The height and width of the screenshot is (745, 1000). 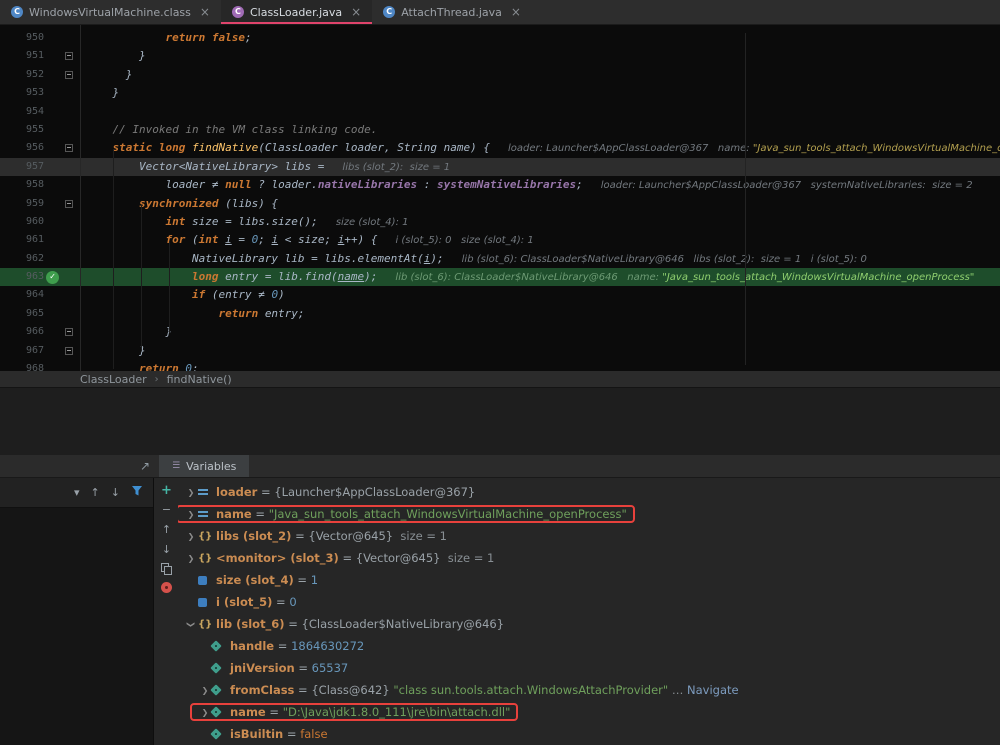 What do you see at coordinates (22, 351) in the screenshot?
I see `line-number: 967` at bounding box center [22, 351].